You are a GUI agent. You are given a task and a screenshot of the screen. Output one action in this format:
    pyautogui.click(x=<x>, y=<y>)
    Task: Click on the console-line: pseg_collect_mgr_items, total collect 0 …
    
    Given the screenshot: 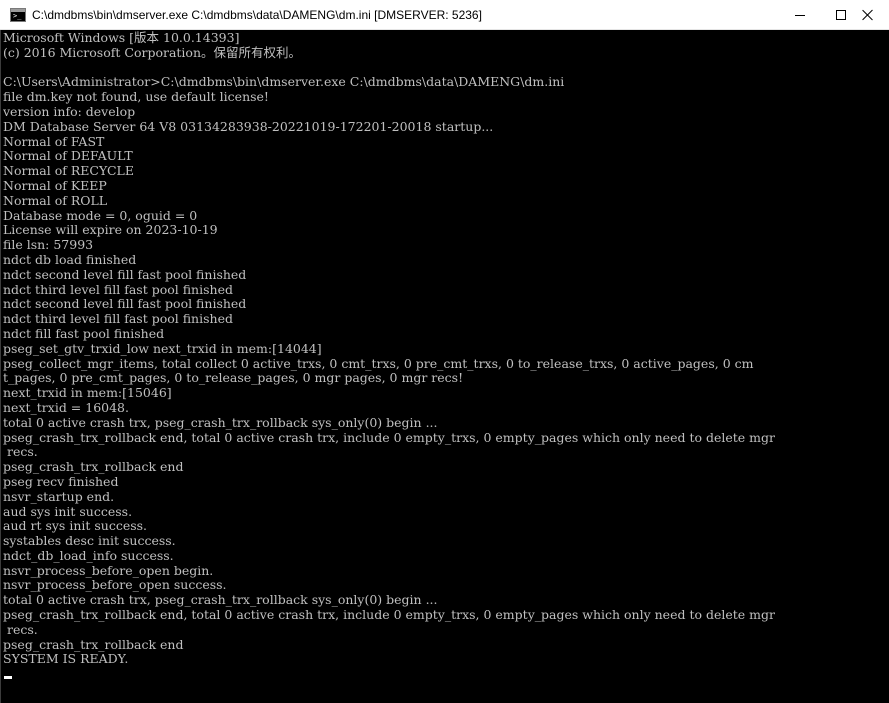 What is the action you would take?
    pyautogui.click(x=378, y=363)
    